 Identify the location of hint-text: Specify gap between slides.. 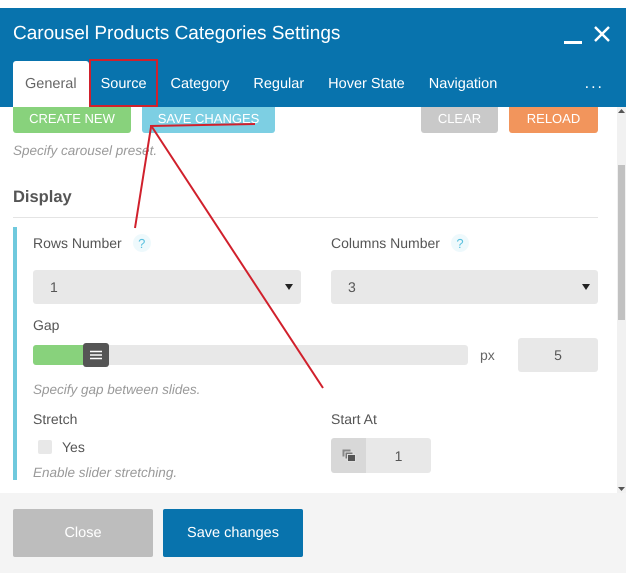
(117, 389).